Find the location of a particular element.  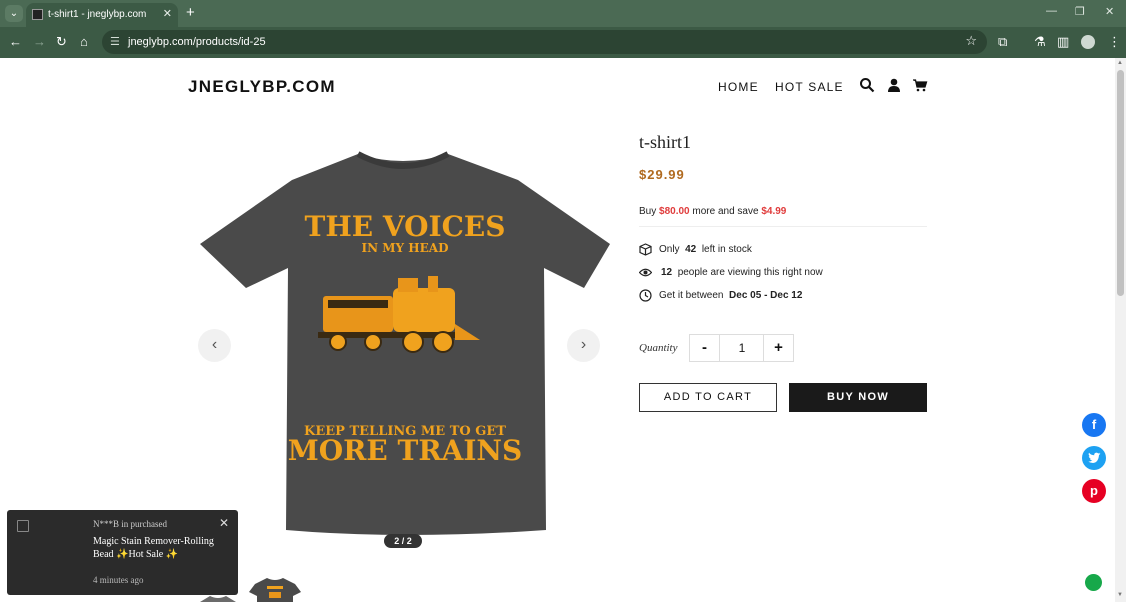

product-price: $29.99 is located at coordinates (662, 174).